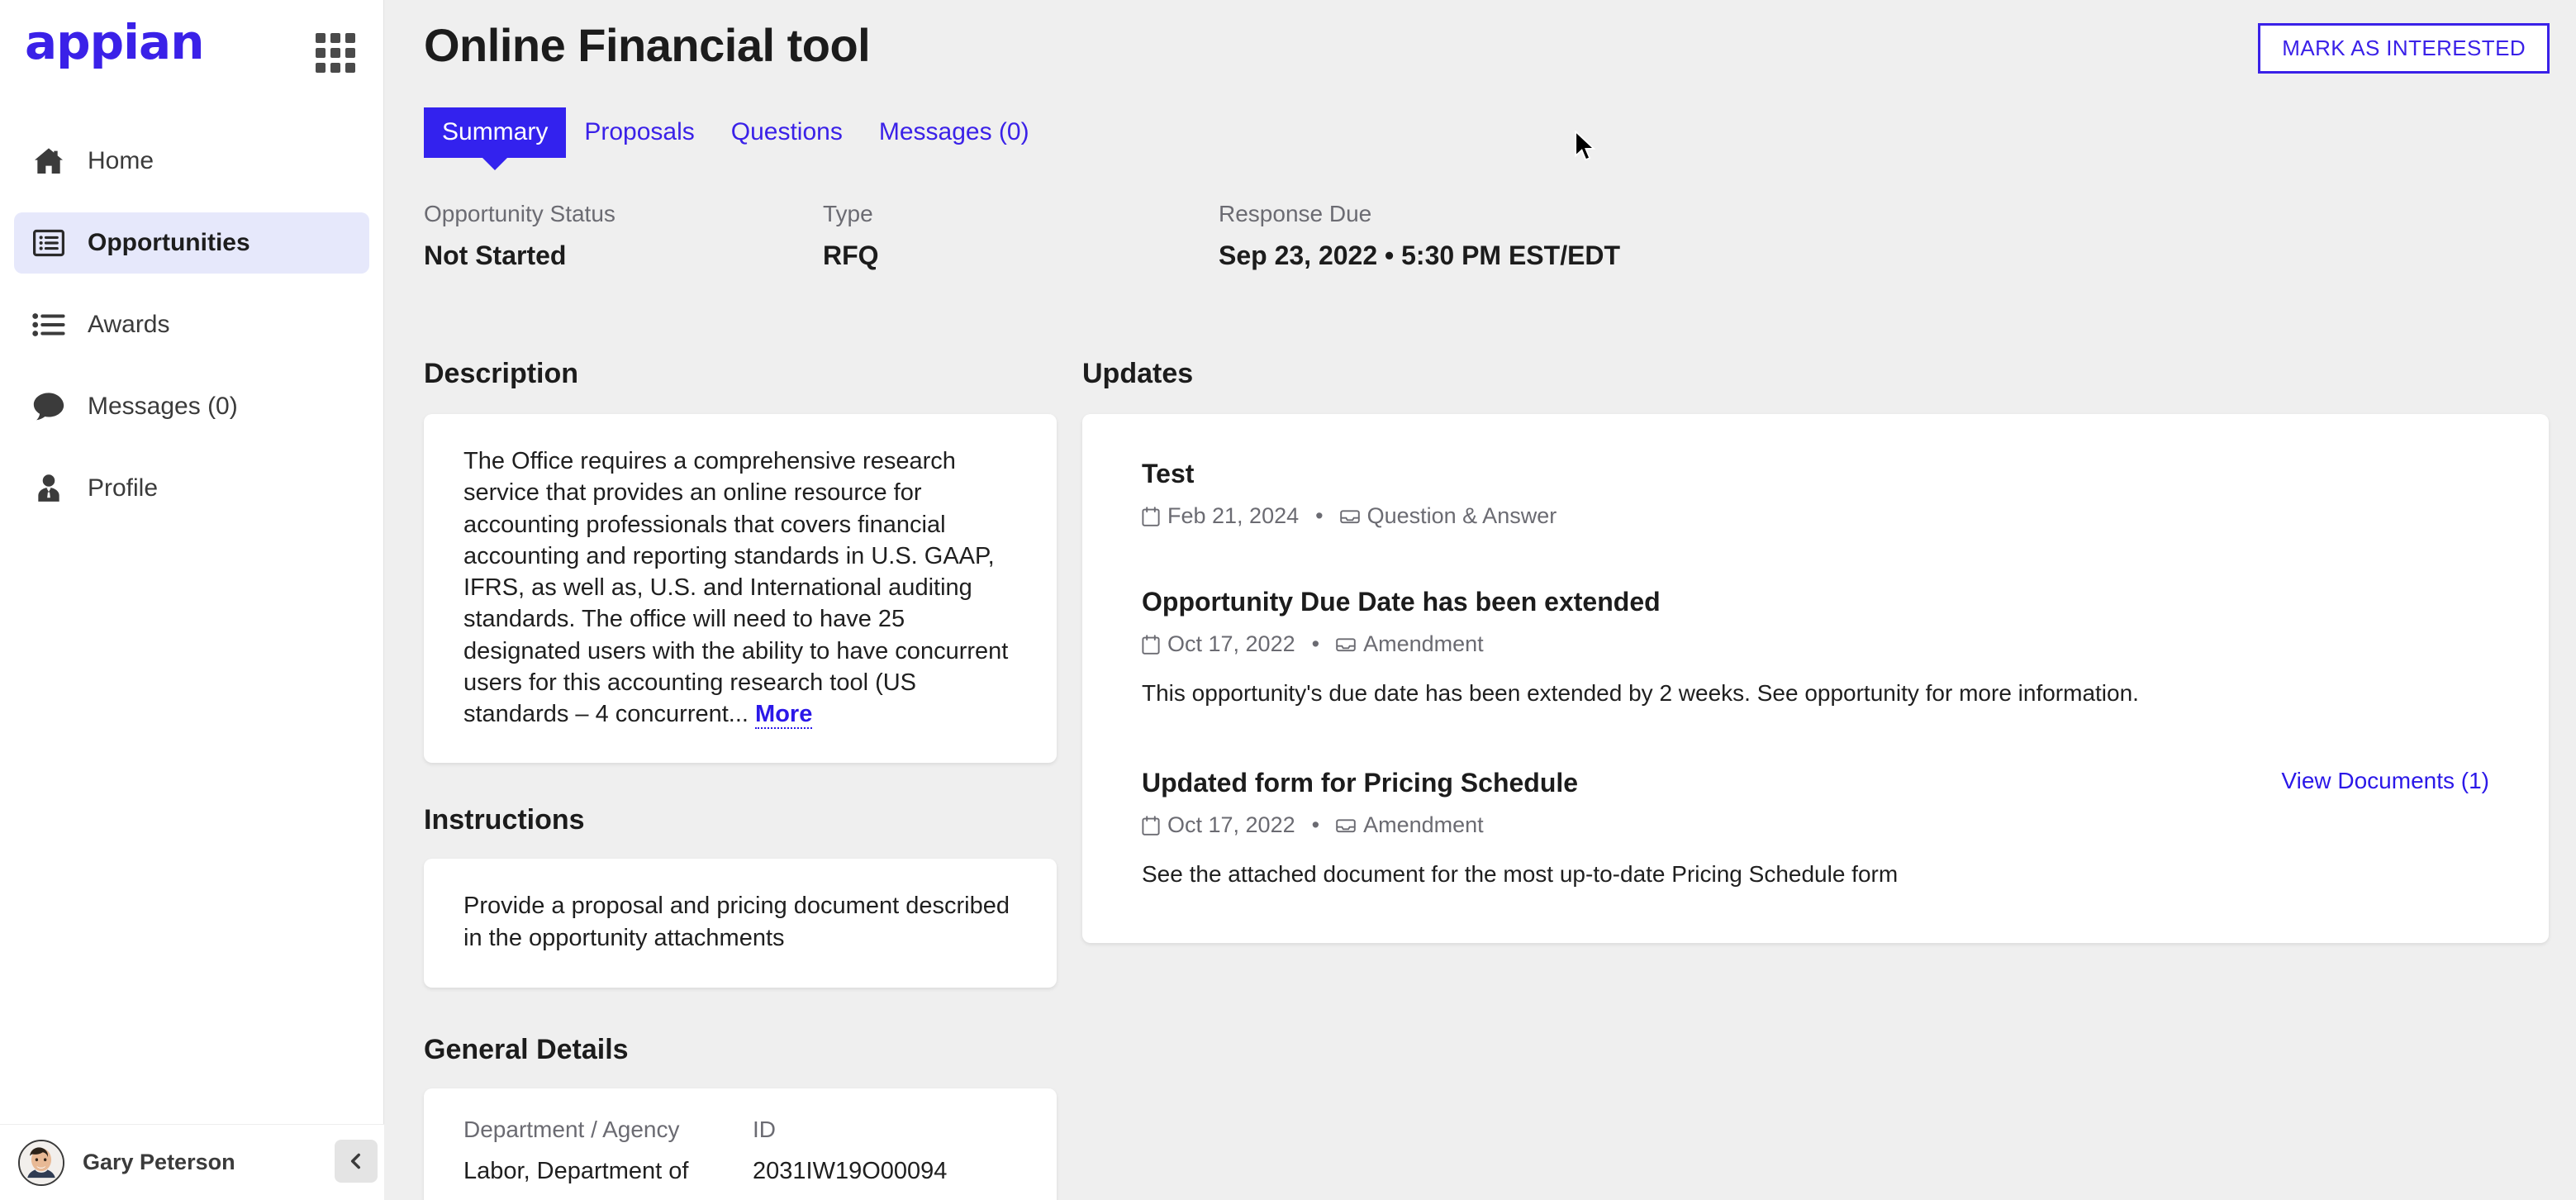 This screenshot has width=2576, height=1200. Describe the element at coordinates (1420, 255) in the screenshot. I see `response-due-value: Sep 23, 2022 • 5:30 PM EST/EDT` at that location.